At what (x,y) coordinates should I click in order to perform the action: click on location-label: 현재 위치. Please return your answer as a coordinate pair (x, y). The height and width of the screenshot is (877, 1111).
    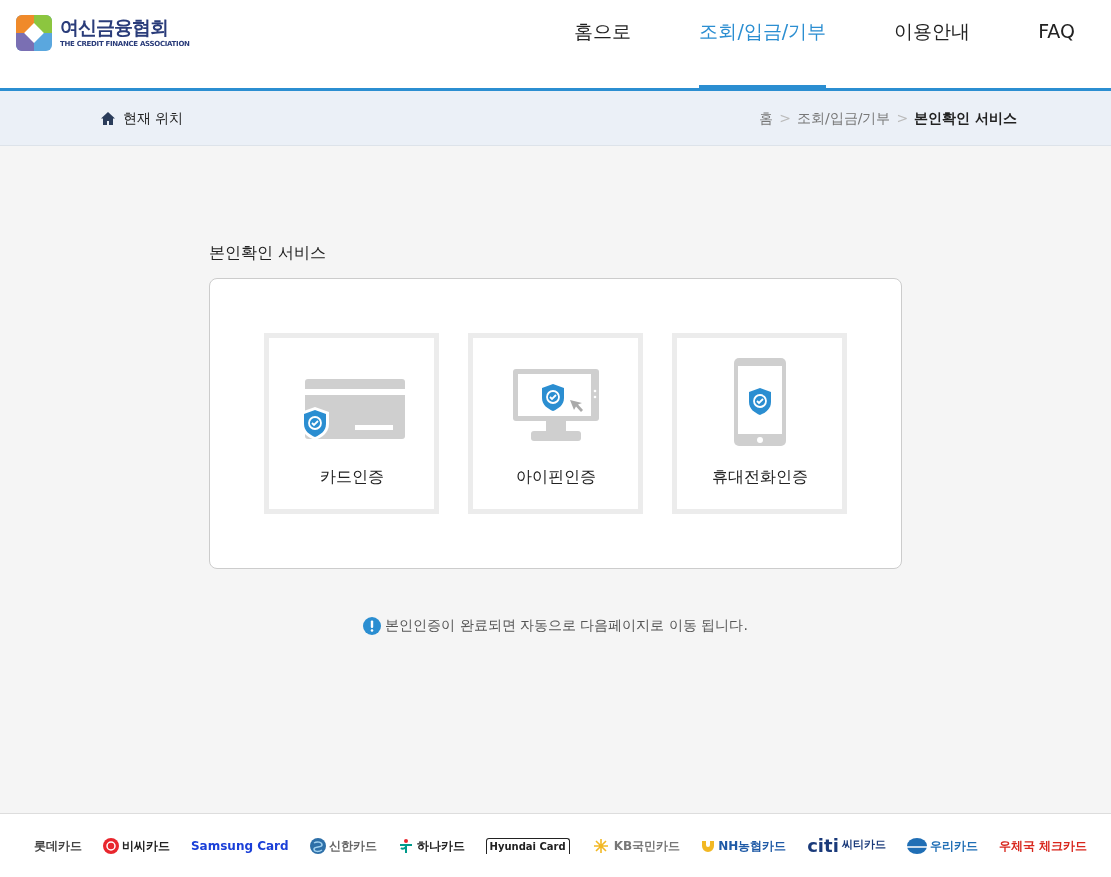
    Looking at the image, I should click on (153, 118).